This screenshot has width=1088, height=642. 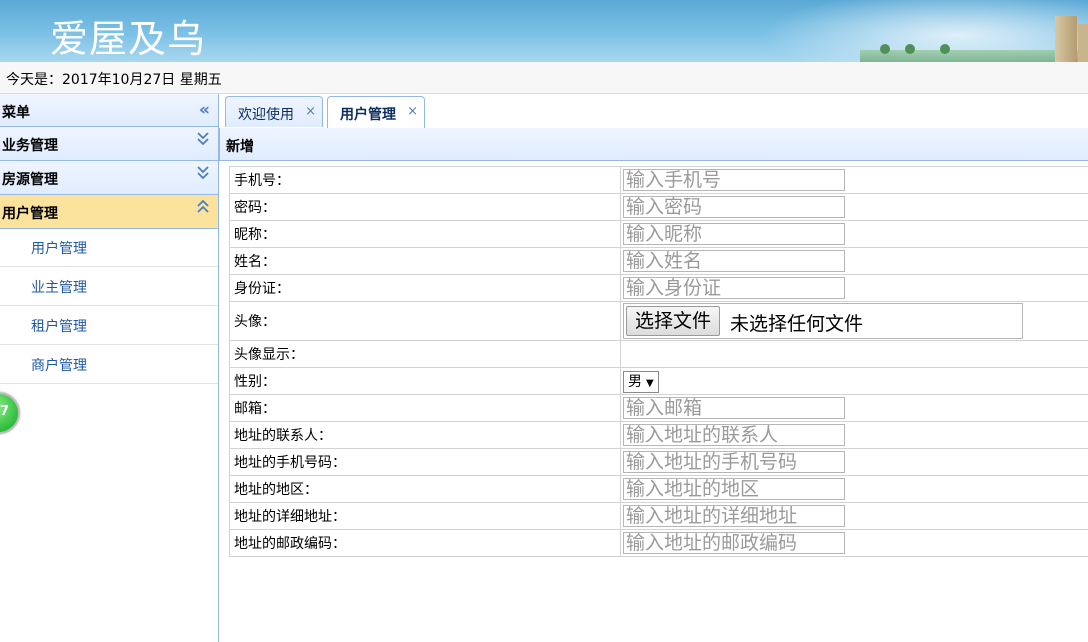 I want to click on sidebar-group-users: 用户管理, so click(x=109, y=212).